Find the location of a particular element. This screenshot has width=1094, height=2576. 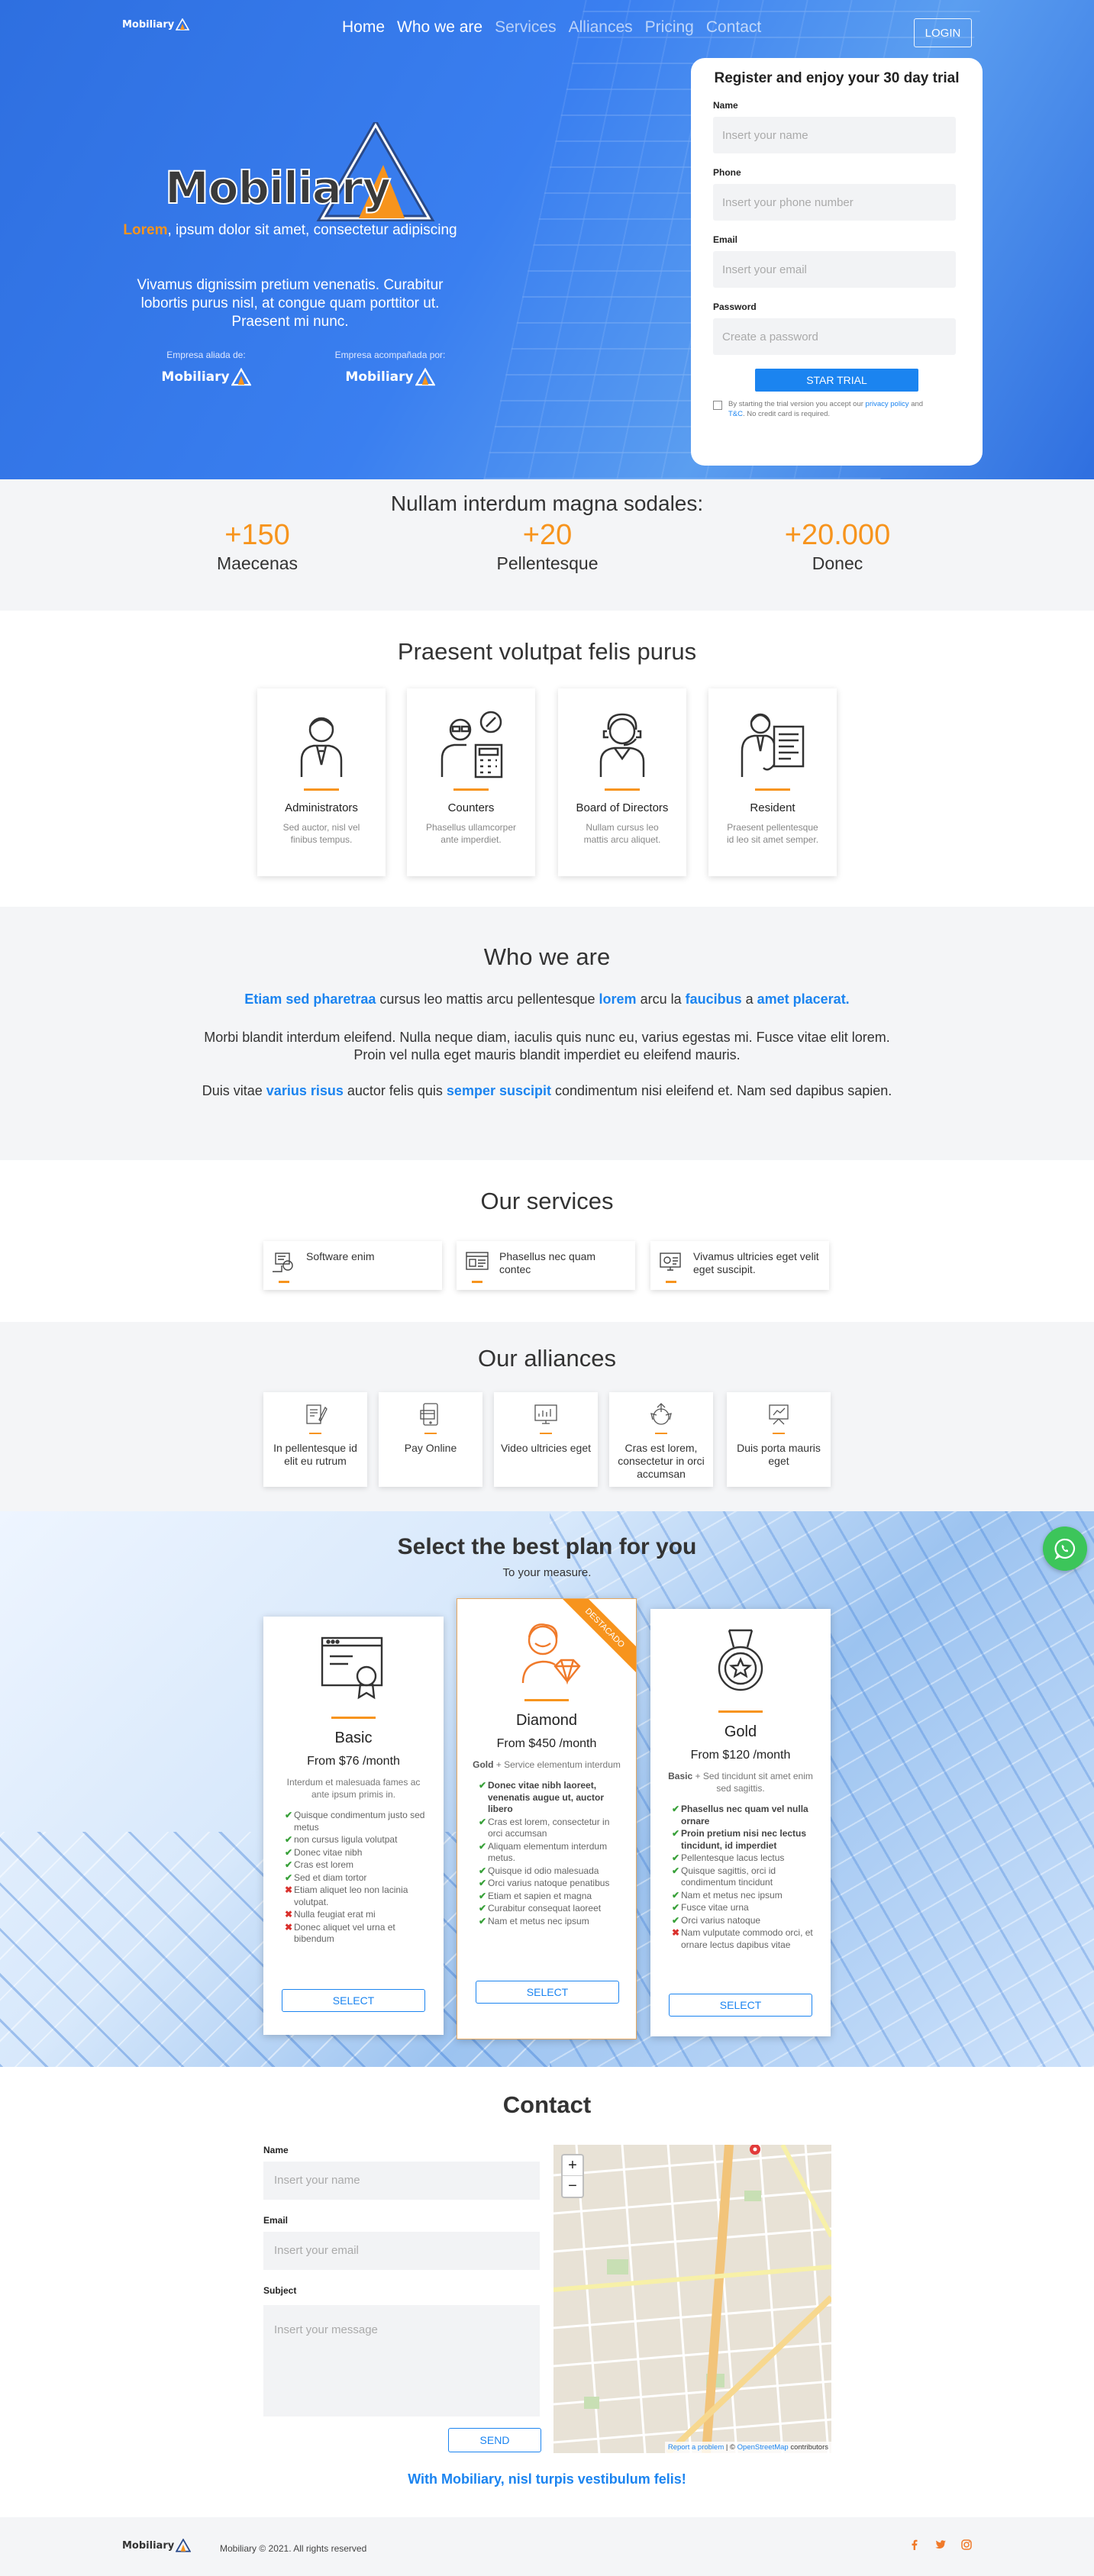

send-button: SEND is located at coordinates (495, 2440).